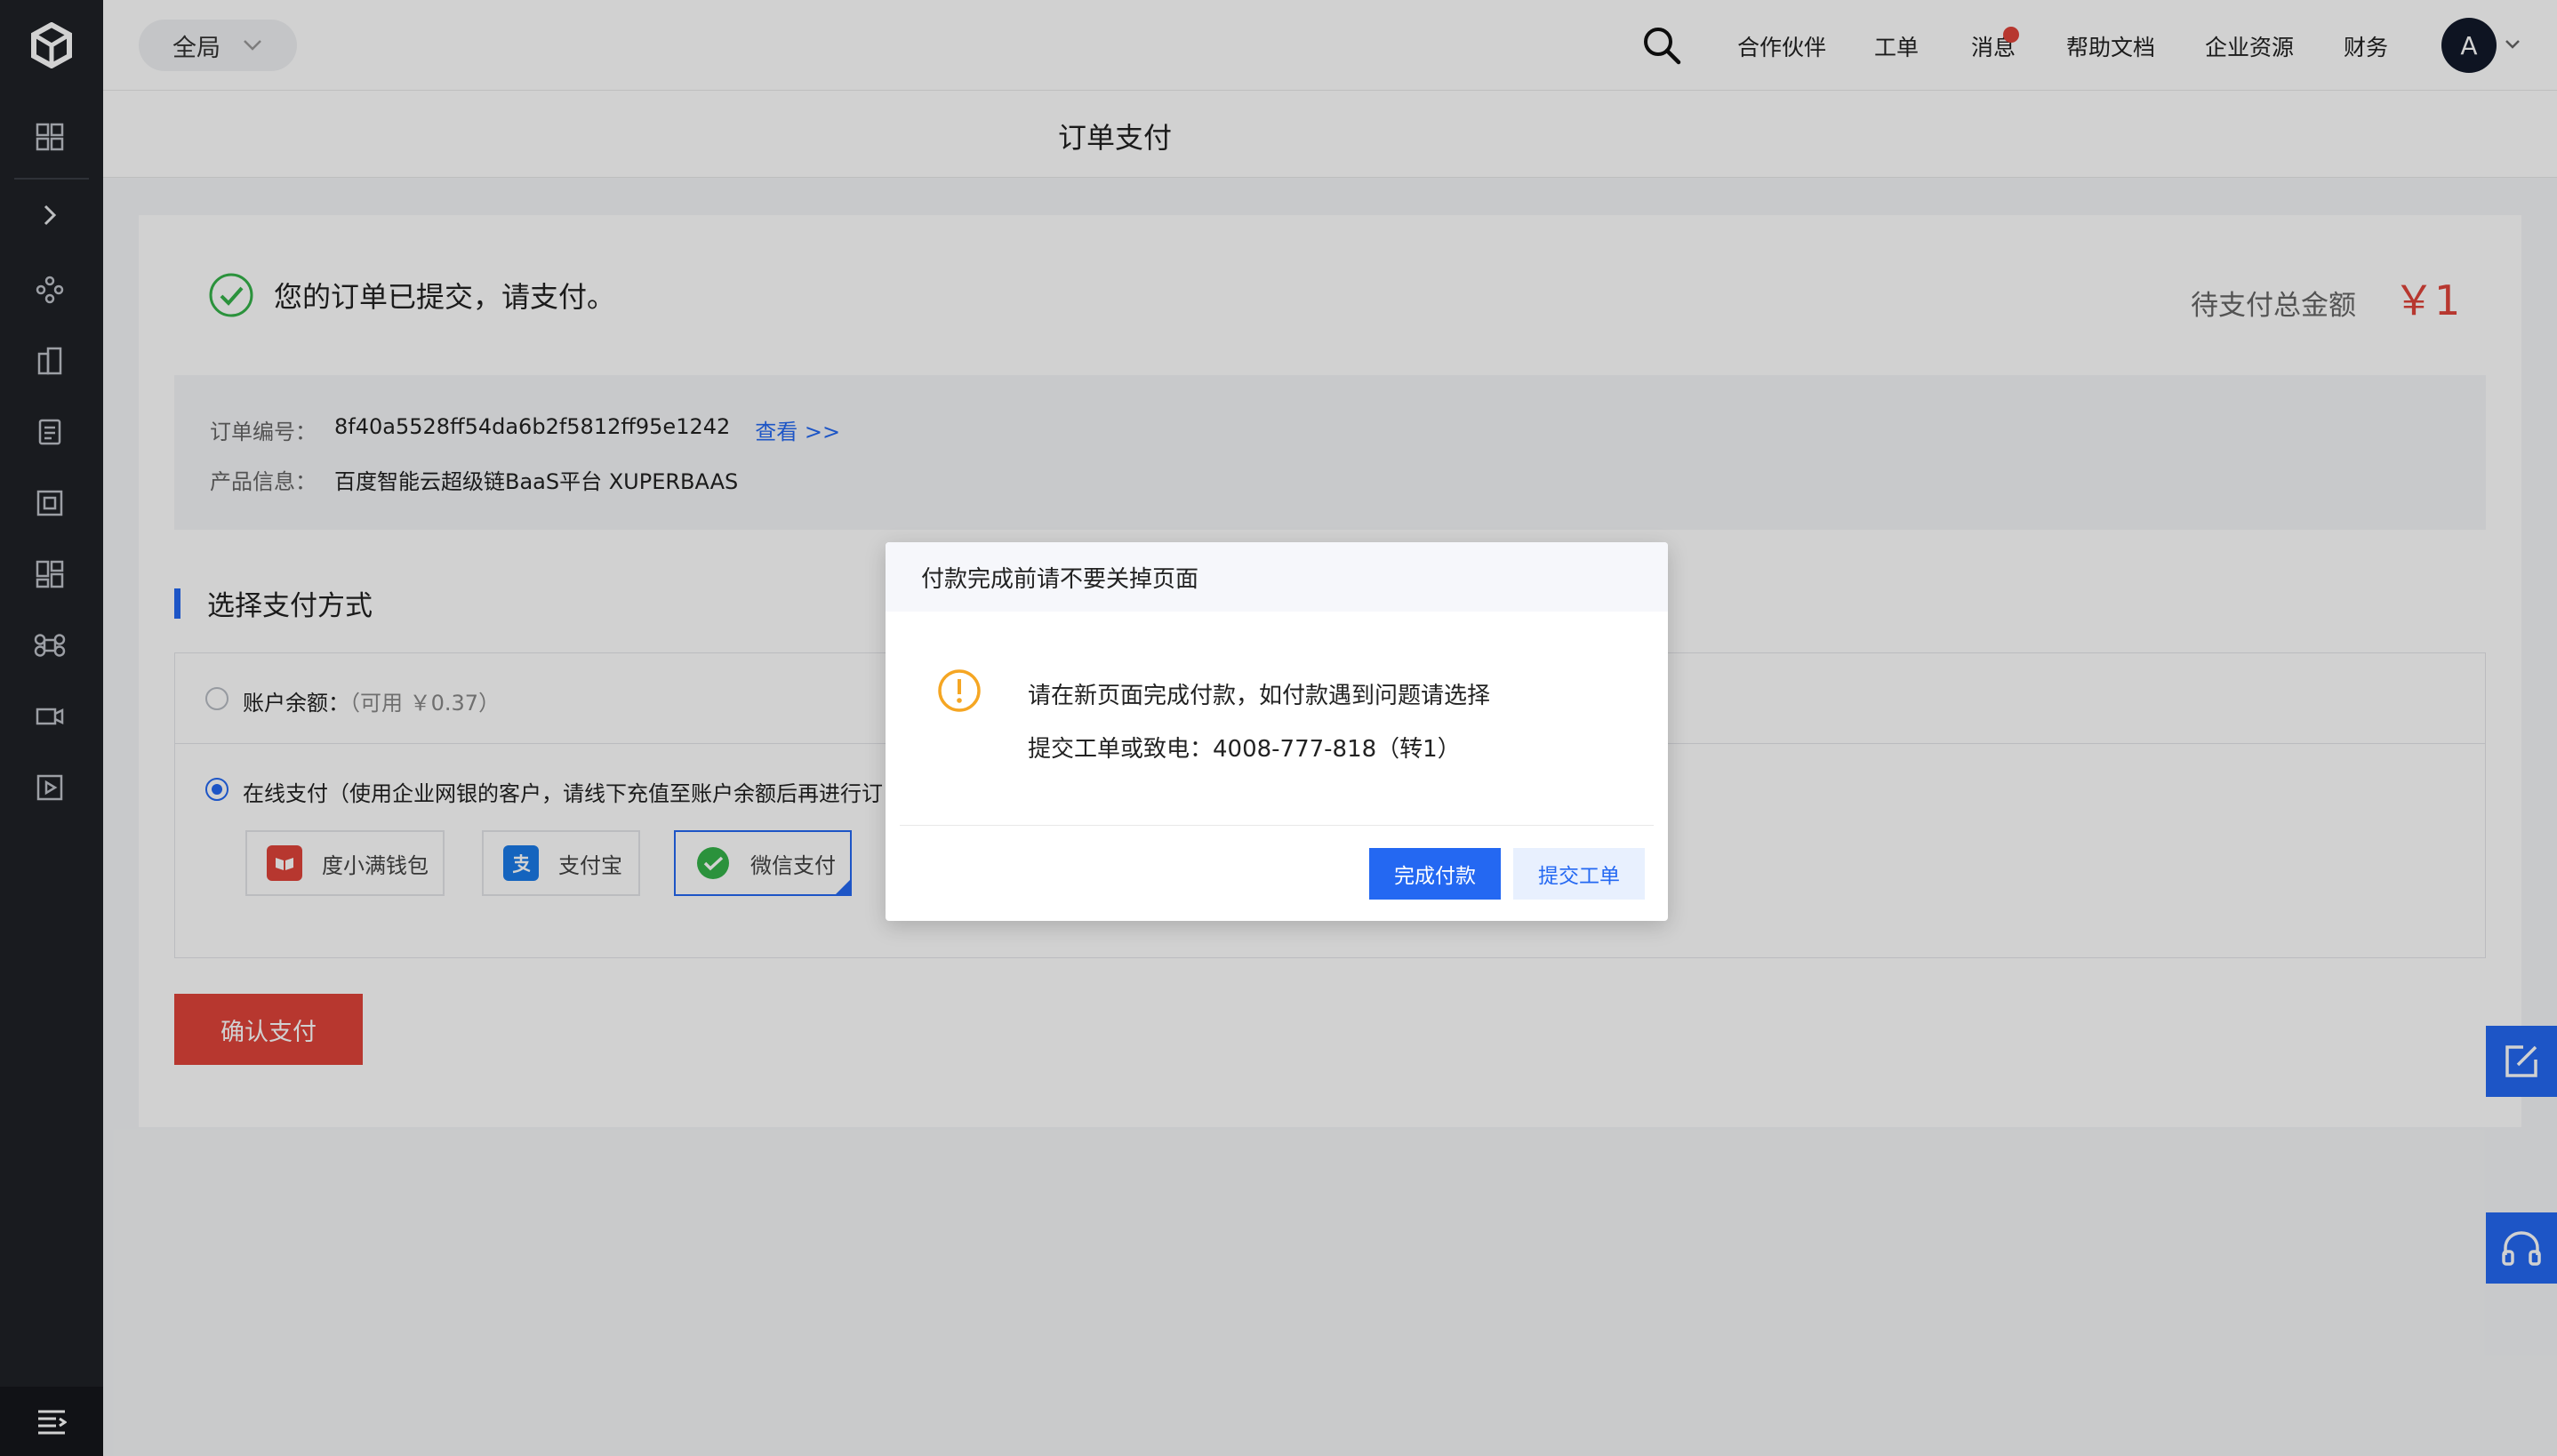 The width and height of the screenshot is (2557, 1456). Describe the element at coordinates (1259, 696) in the screenshot. I see `dialog-message-line1: 请在新页面完成付款，如付款遇到问题请选择` at that location.